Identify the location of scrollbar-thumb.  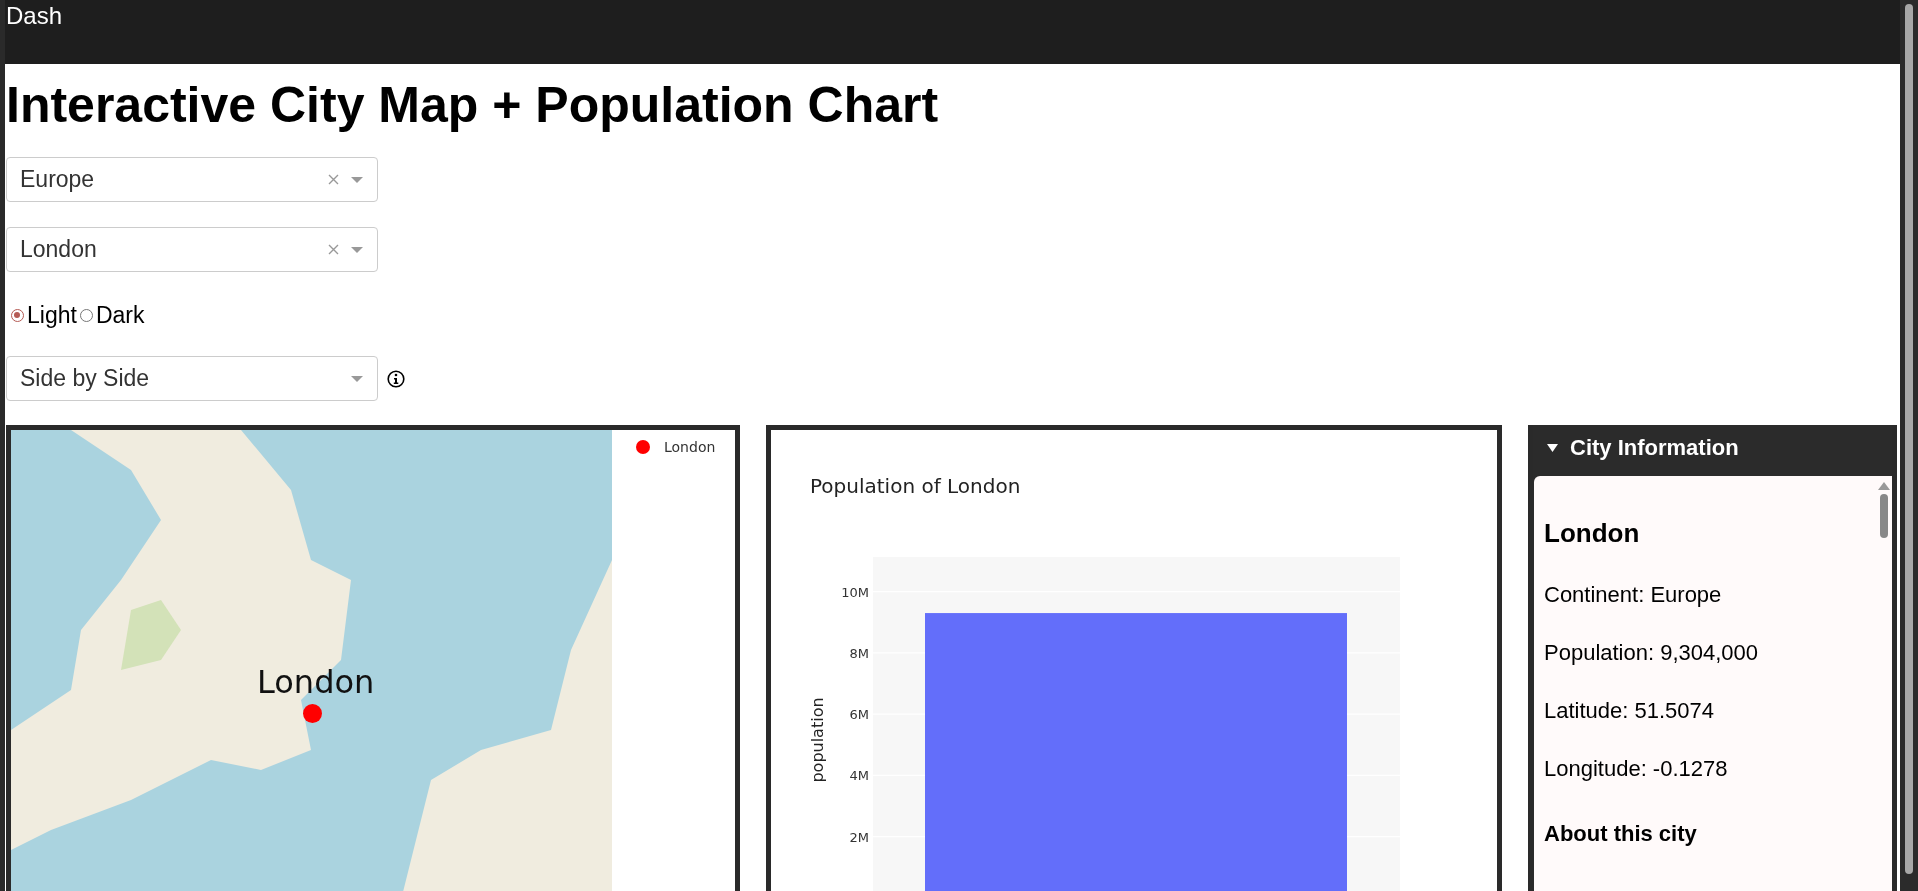
(1884, 516).